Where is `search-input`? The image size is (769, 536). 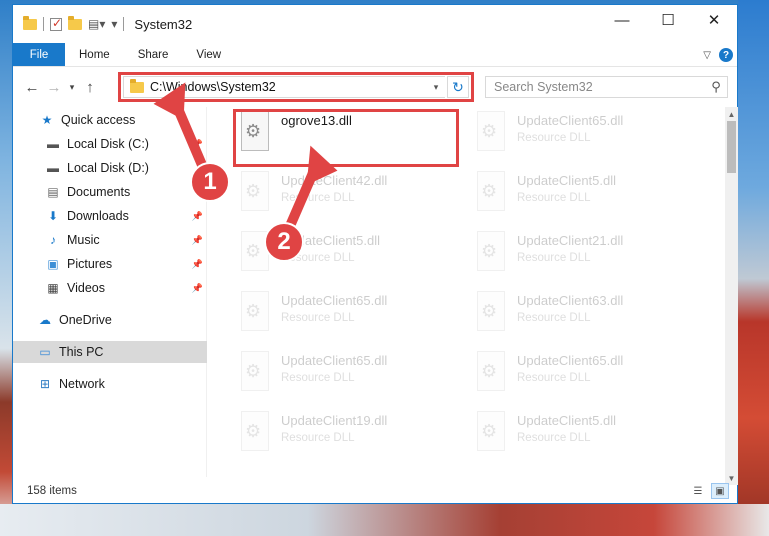 search-input is located at coordinates (599, 87).